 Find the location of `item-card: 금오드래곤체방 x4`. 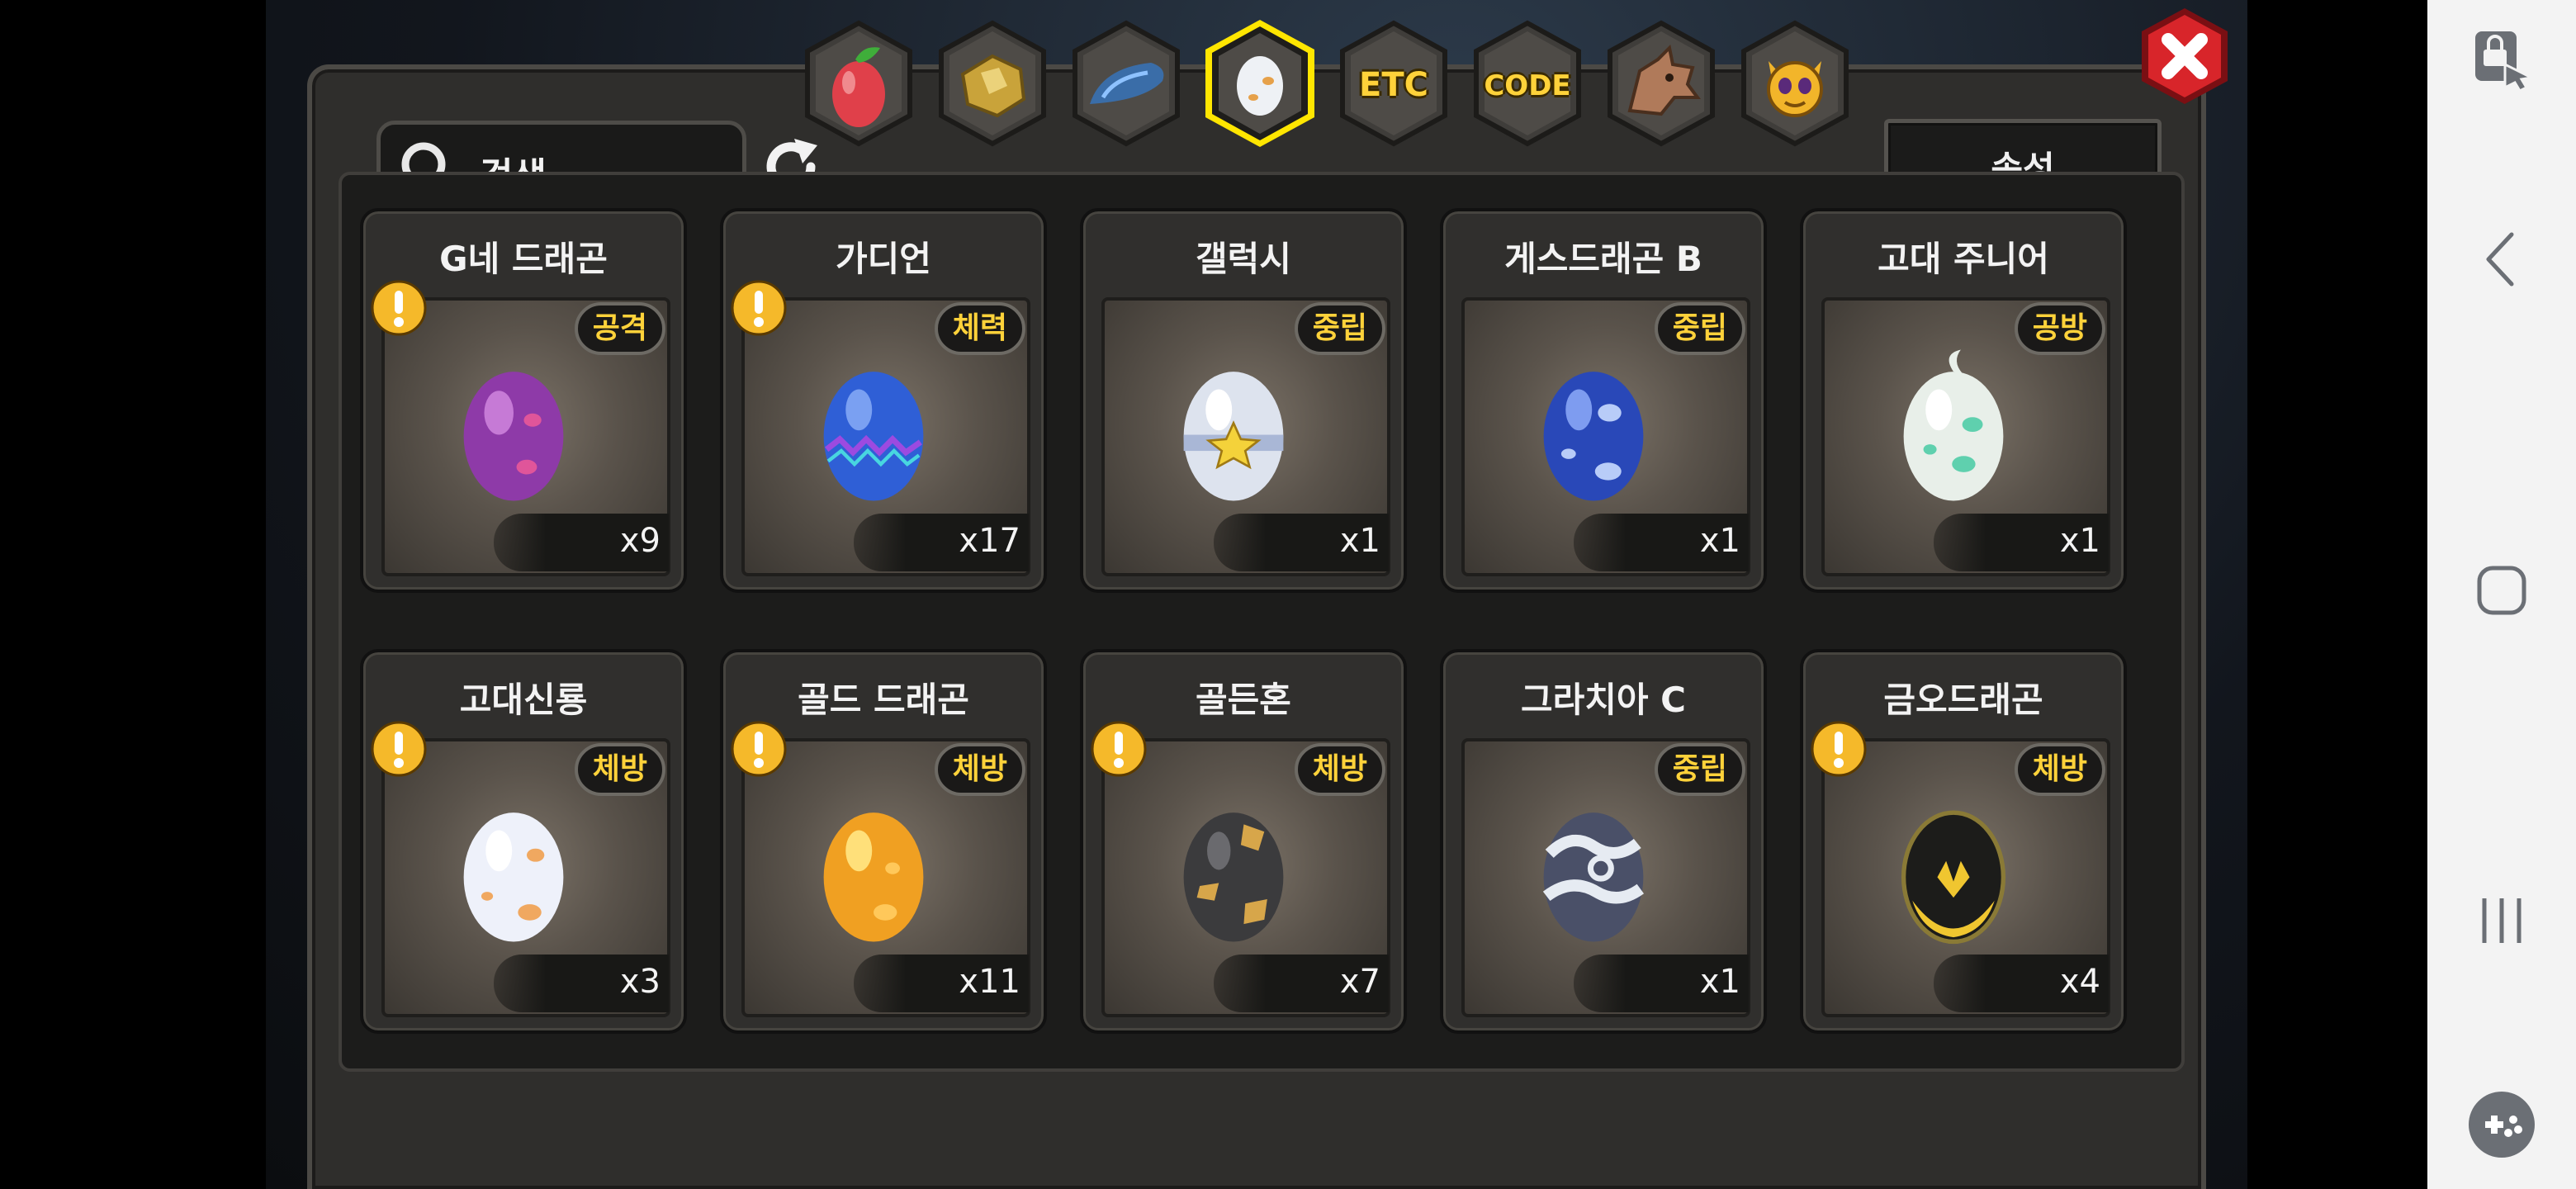

item-card: 금오드래곤체방 x4 is located at coordinates (1963, 841).